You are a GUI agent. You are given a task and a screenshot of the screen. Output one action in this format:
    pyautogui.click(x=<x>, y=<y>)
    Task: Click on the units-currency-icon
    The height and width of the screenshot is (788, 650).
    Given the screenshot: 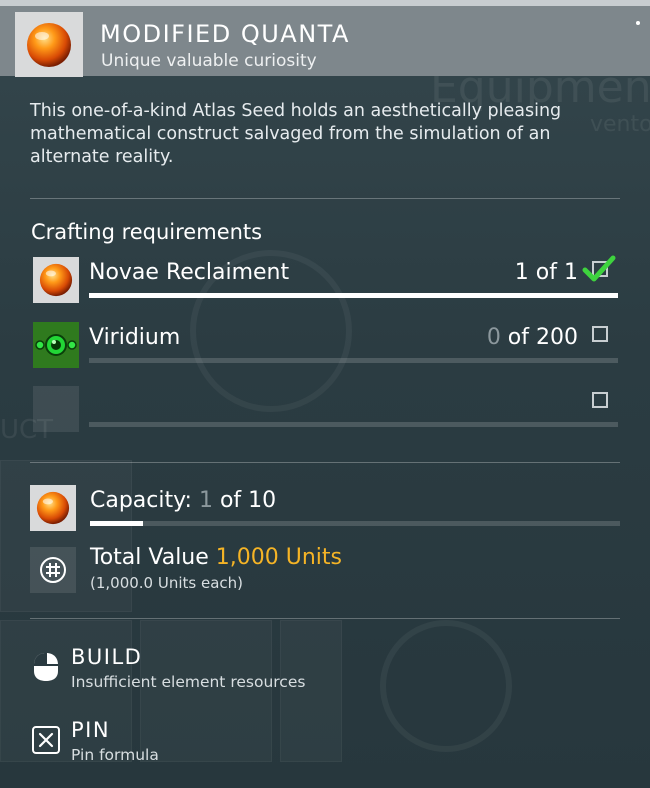 What is the action you would take?
    pyautogui.click(x=53, y=570)
    